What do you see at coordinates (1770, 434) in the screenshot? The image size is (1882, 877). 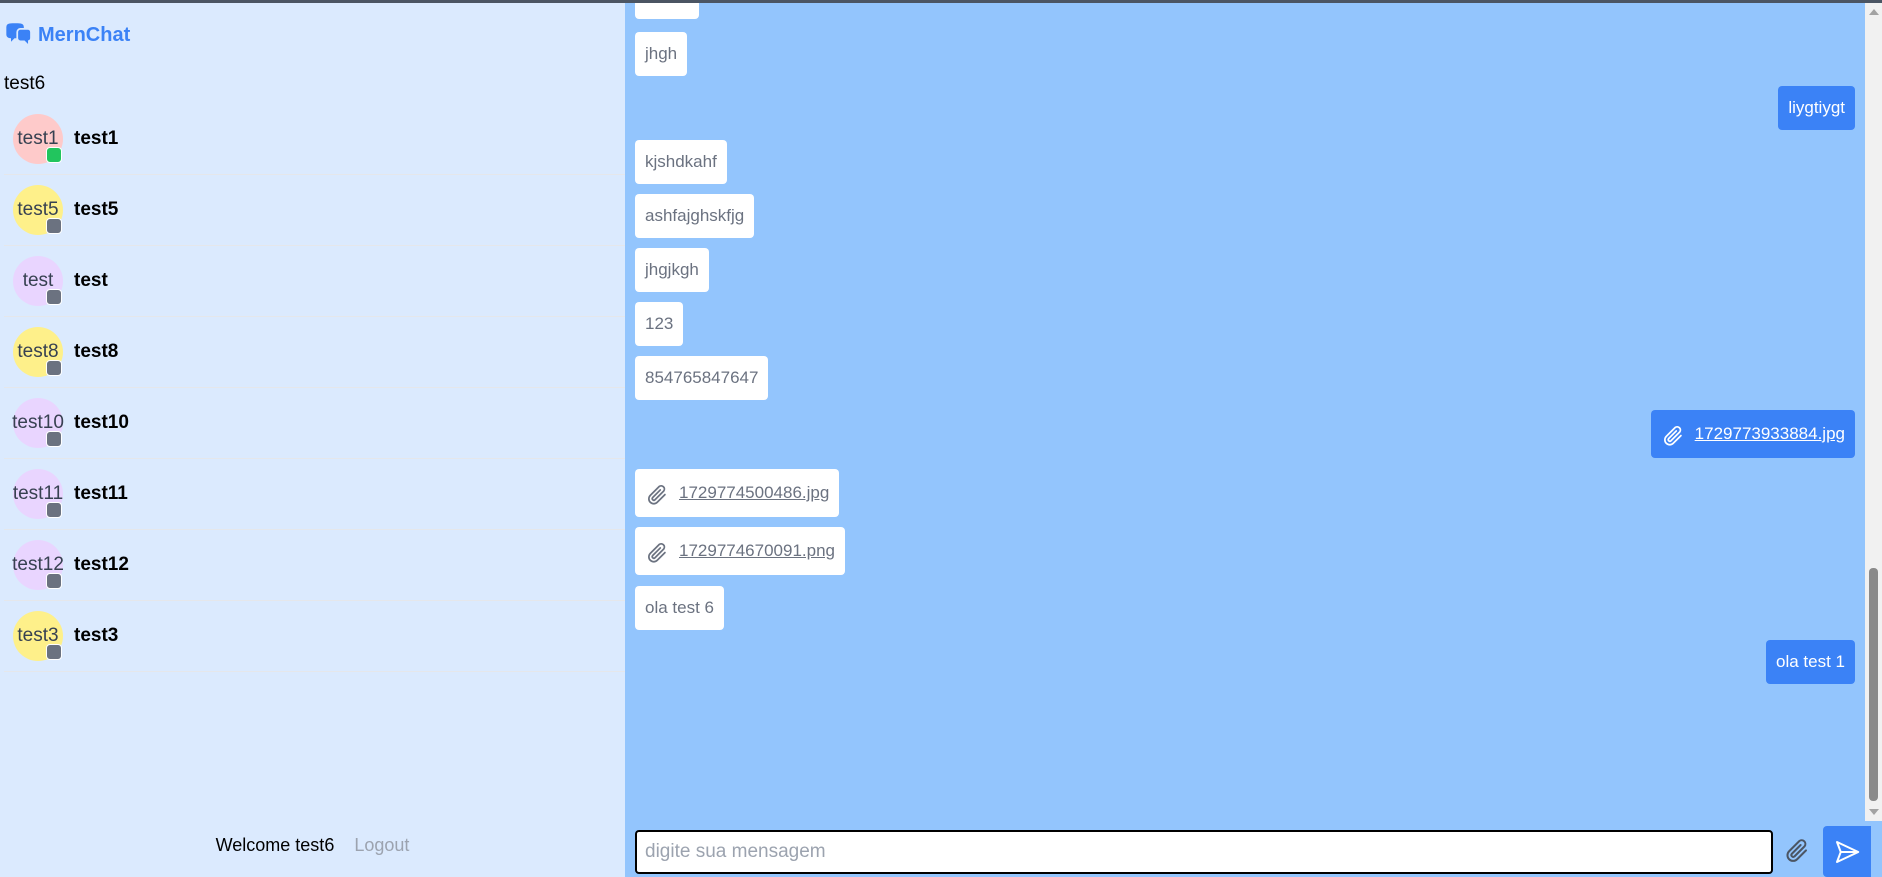 I see `file-link: 1729773933884.jpg` at bounding box center [1770, 434].